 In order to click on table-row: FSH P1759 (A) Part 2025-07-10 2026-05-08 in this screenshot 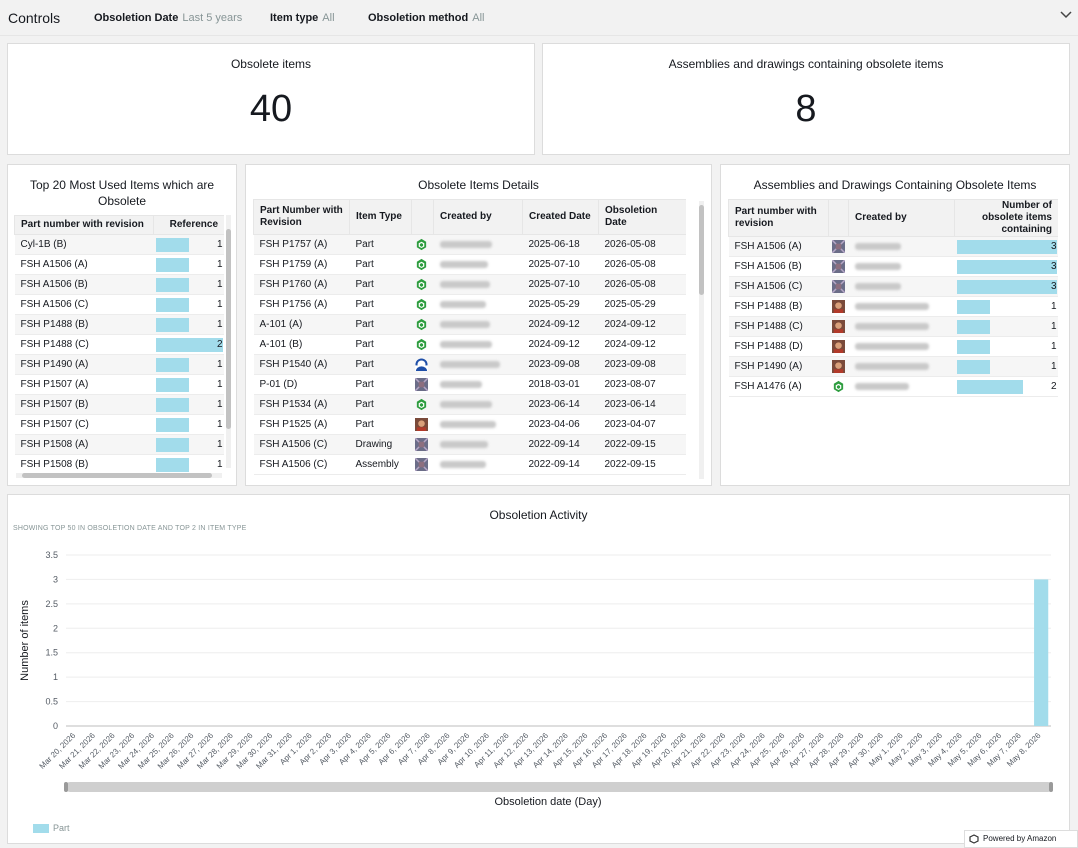, I will do `click(469, 264)`.